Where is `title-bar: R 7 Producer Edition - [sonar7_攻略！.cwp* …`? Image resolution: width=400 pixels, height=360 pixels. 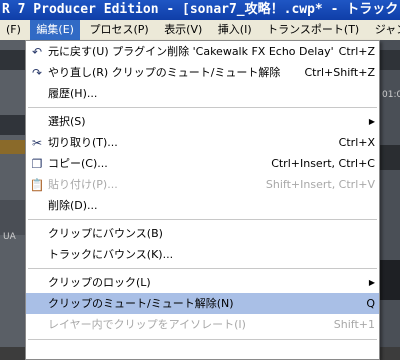
title-bar: R 7 Producer Edition - [sonar7_攻略！.cwp* … is located at coordinates (200, 10).